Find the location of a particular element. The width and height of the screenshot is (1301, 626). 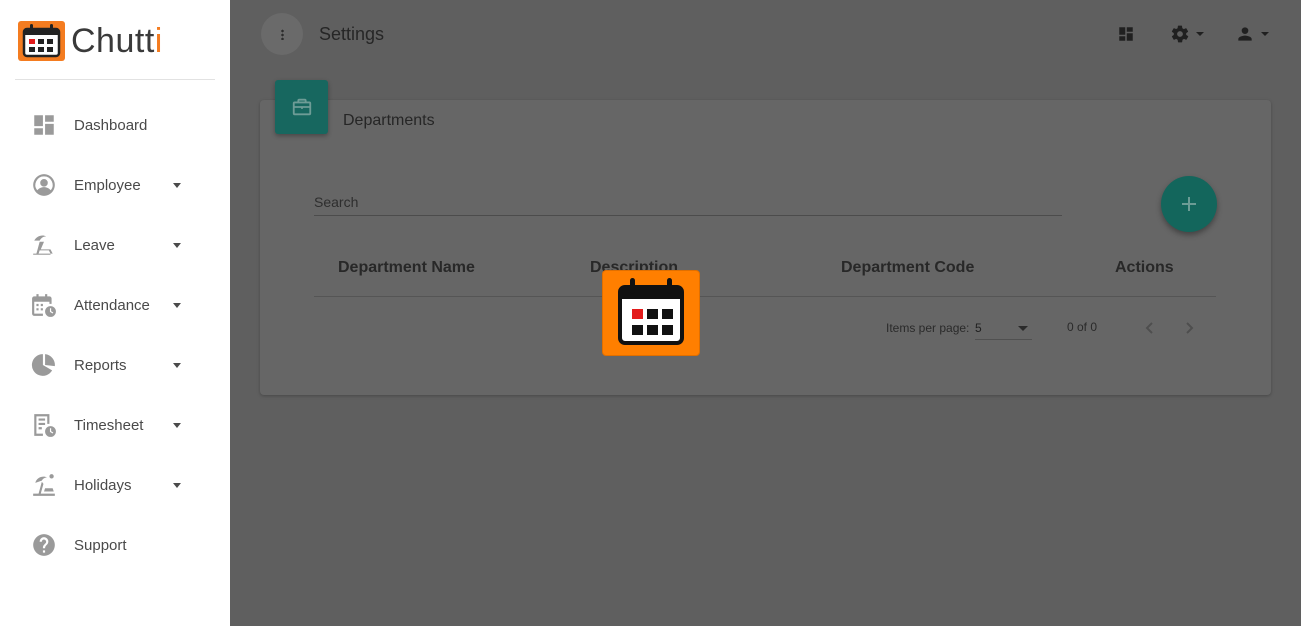

sidebar-item-leave: Leave is located at coordinates (115, 245).